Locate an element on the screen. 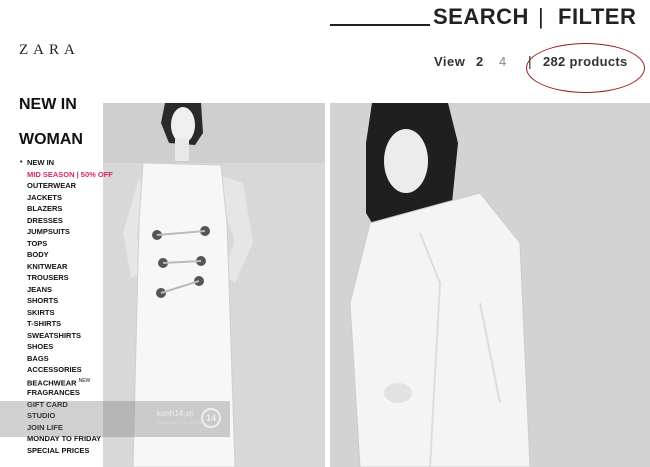 The height and width of the screenshot is (467, 650). watermark-site-text: kenh14.vn is located at coordinates (175, 413).